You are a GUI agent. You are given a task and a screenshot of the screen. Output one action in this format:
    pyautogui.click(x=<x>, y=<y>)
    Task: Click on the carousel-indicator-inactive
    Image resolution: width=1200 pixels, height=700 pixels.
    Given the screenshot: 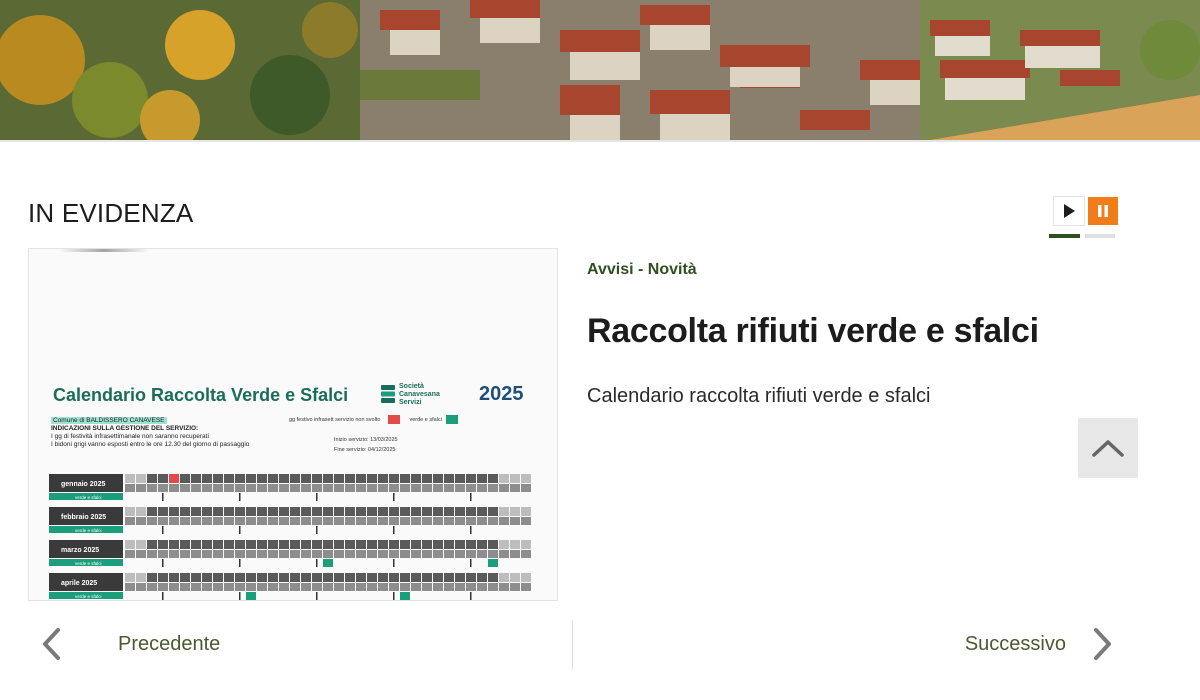 What is the action you would take?
    pyautogui.click(x=1100, y=236)
    